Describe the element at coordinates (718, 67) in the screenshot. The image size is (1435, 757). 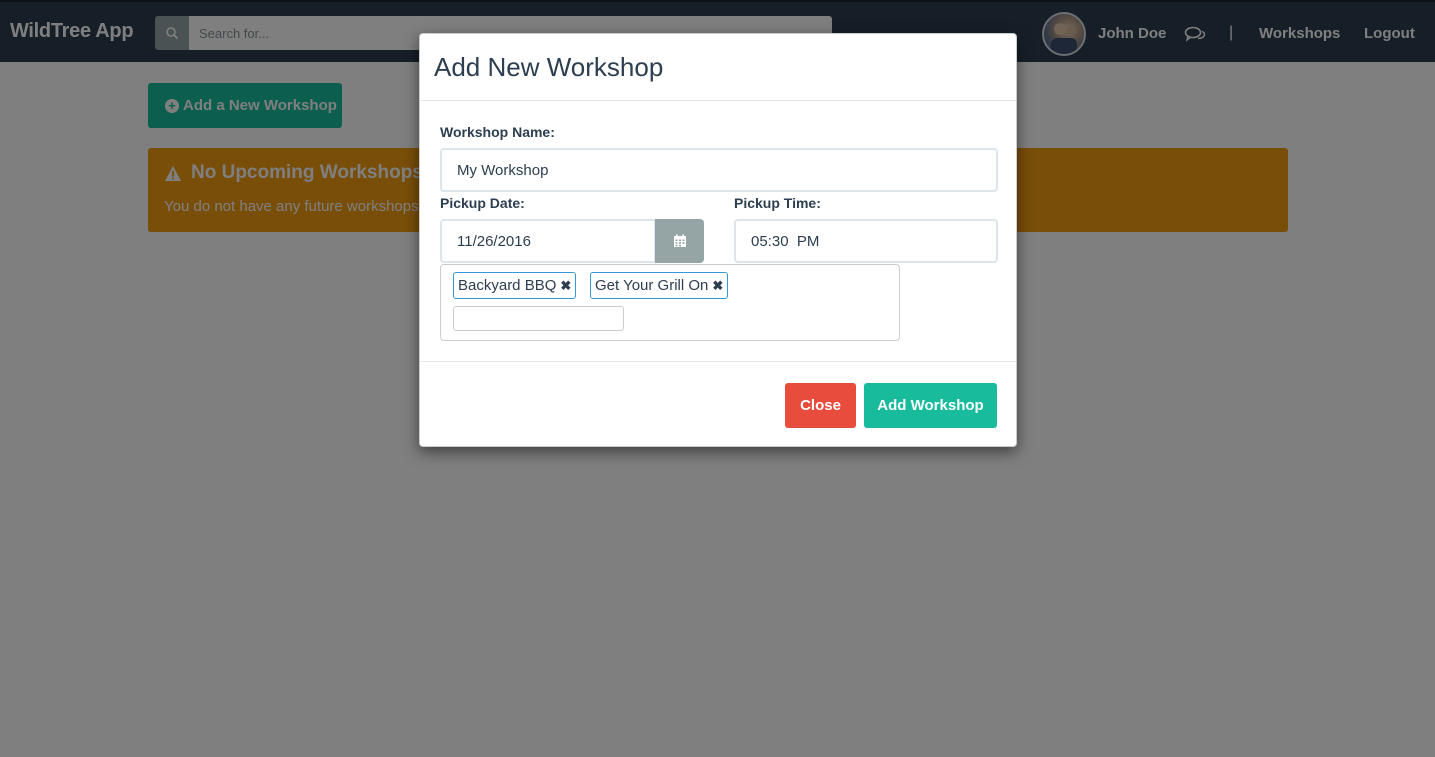
I see `modal-header: Add New Workshop` at that location.